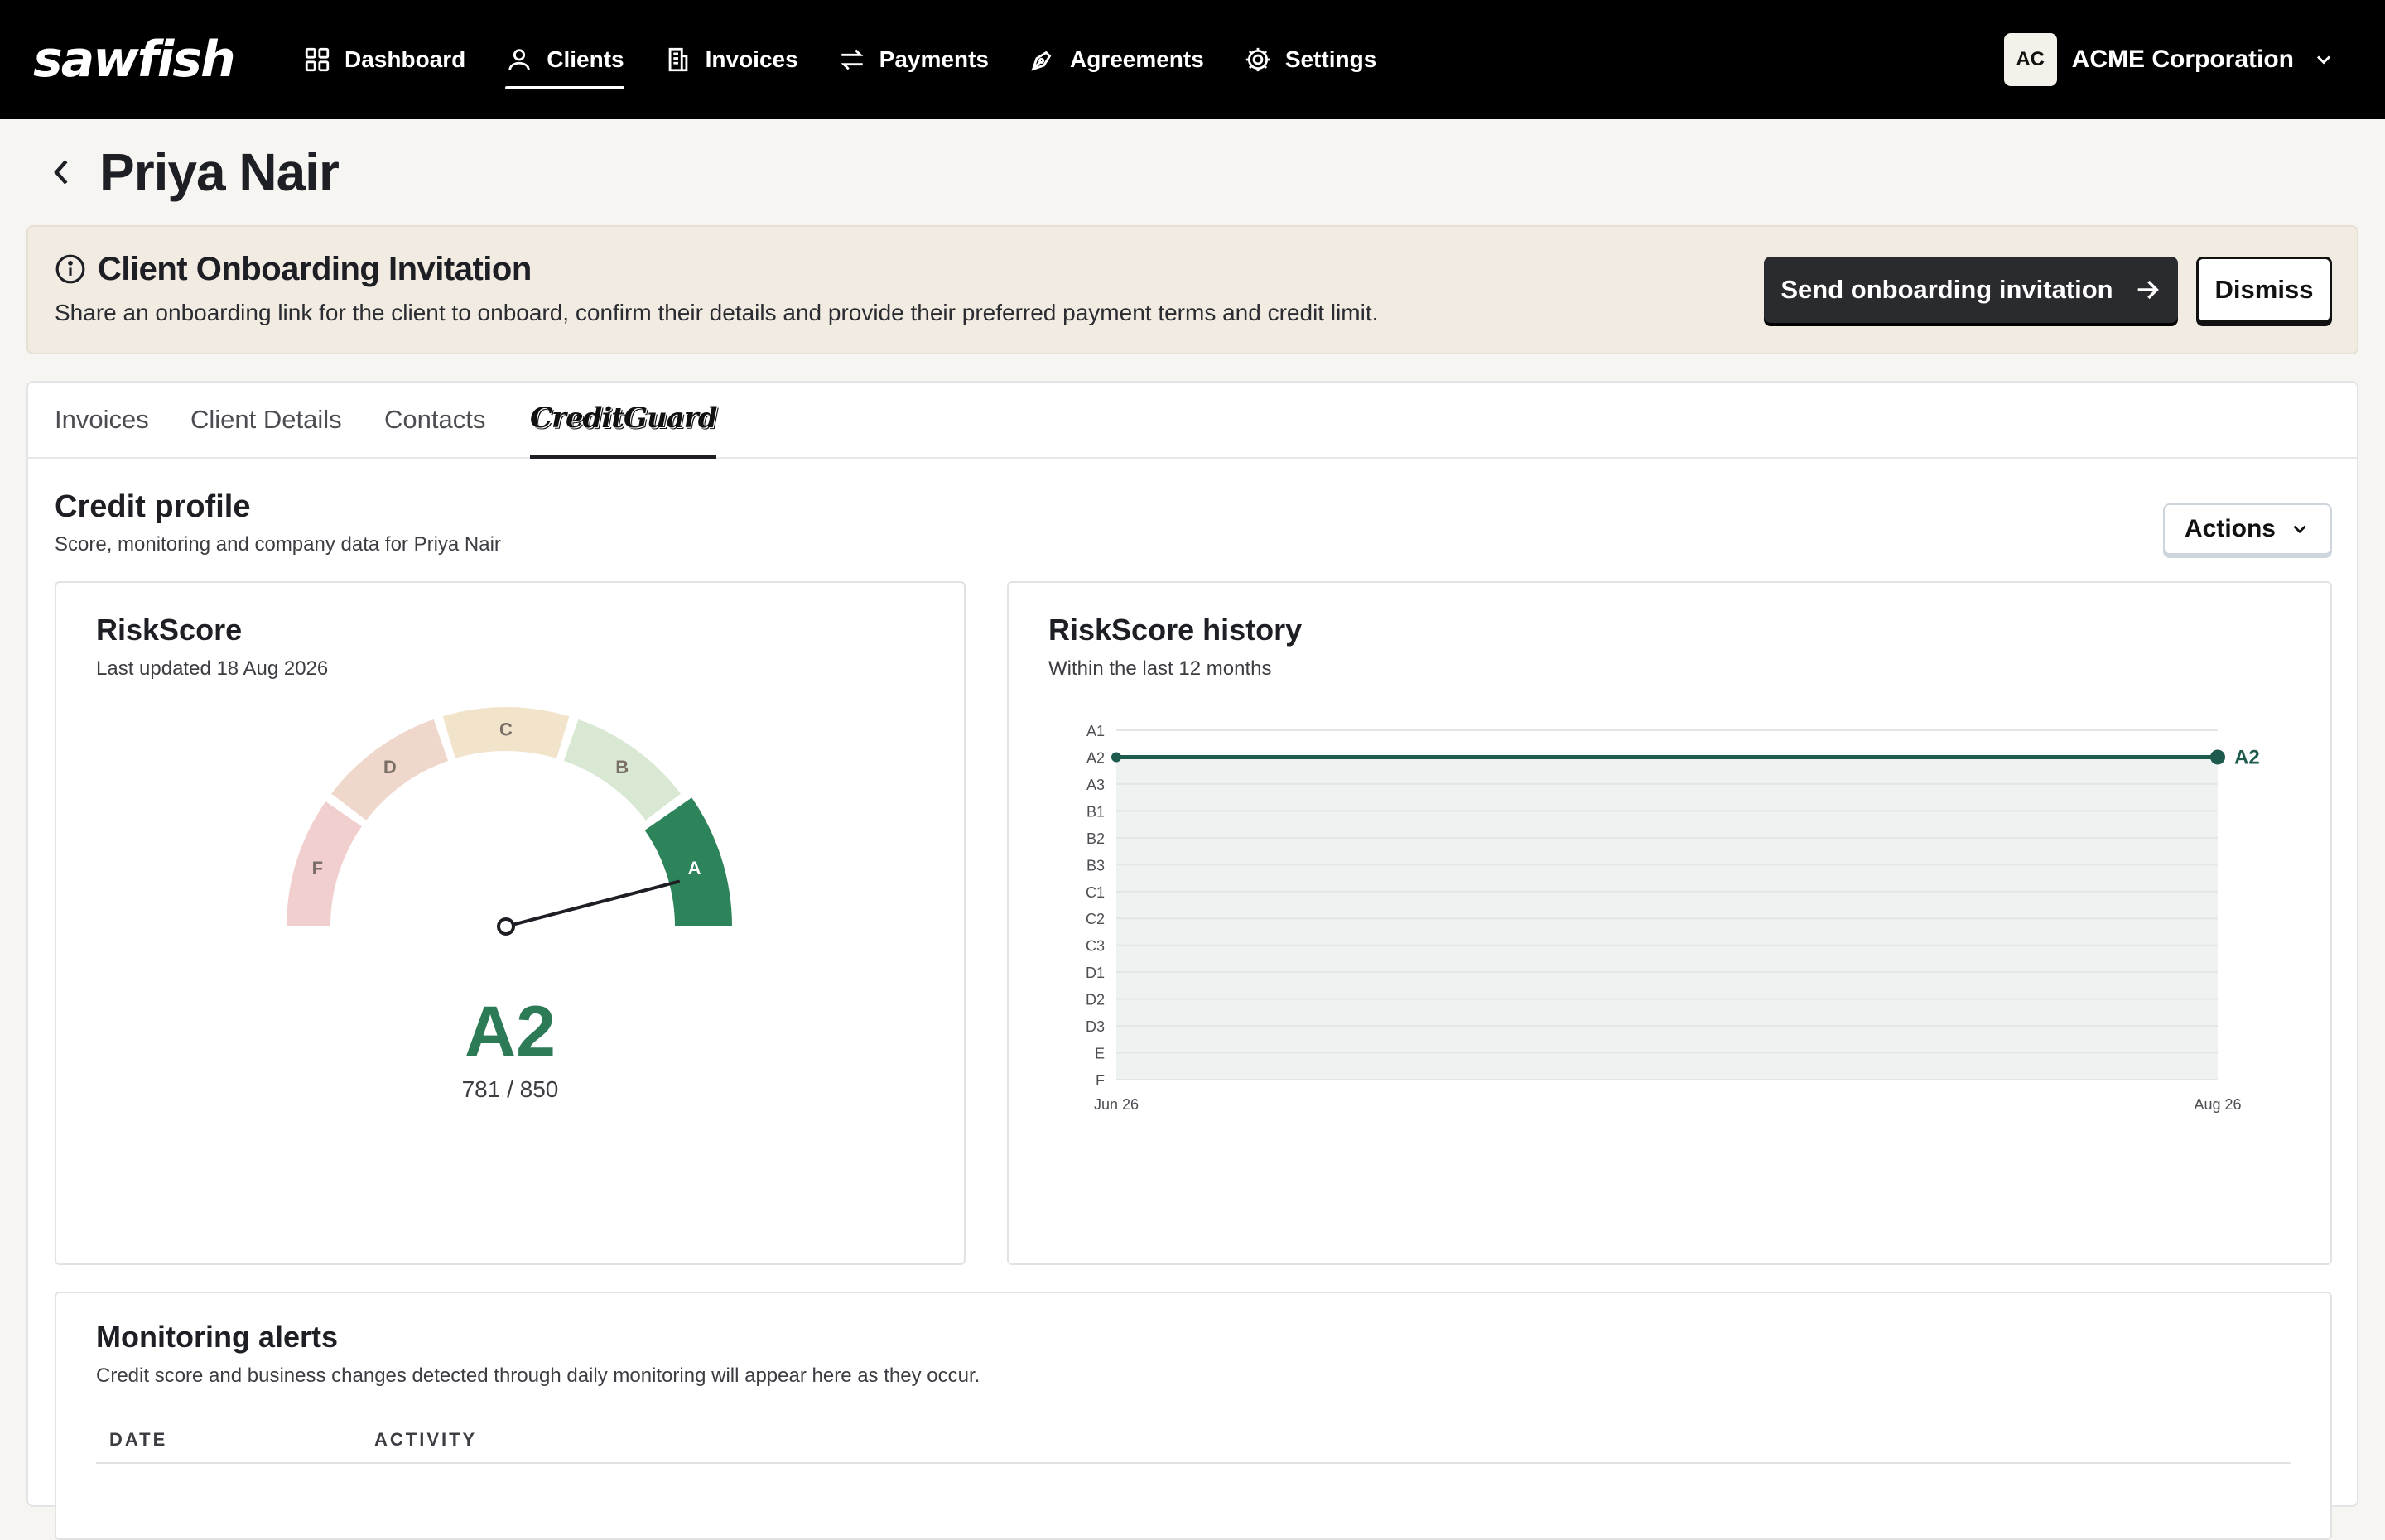  What do you see at coordinates (1095, 1027) in the screenshot?
I see `y-tick-label: D3` at bounding box center [1095, 1027].